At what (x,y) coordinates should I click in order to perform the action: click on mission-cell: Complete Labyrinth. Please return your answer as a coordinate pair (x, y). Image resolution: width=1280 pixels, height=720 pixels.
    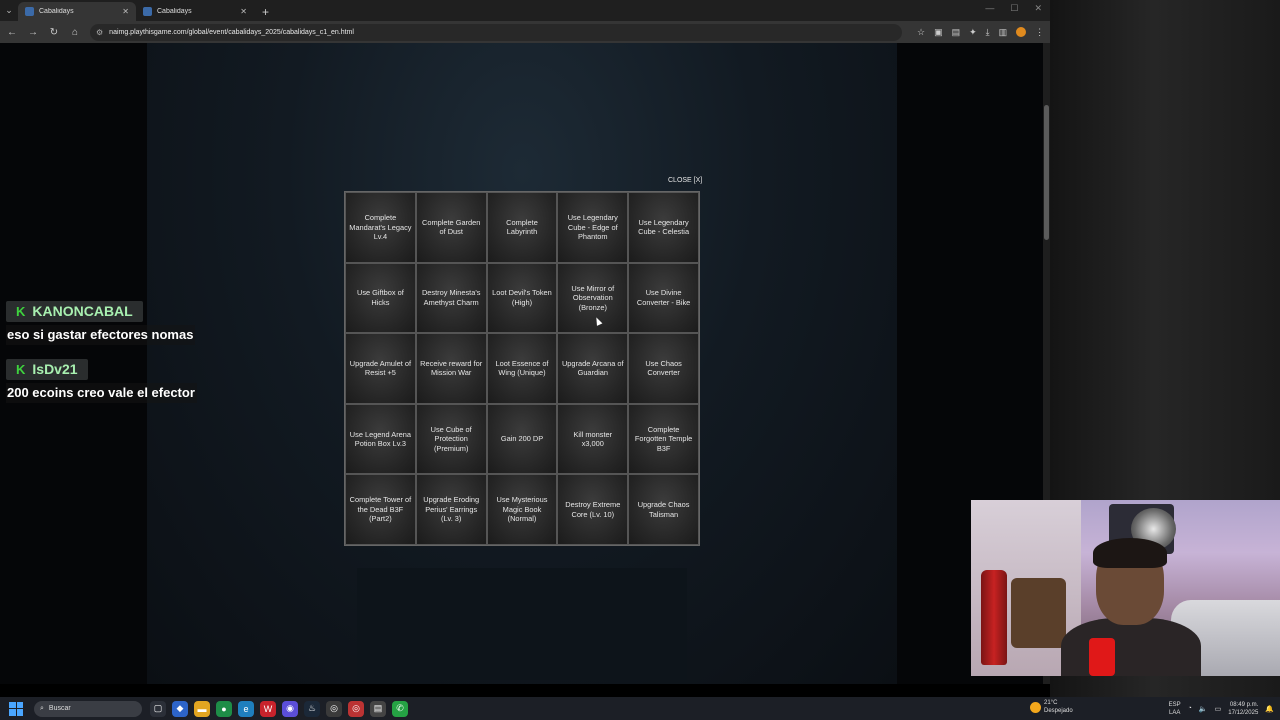
    Looking at the image, I should click on (522, 227).